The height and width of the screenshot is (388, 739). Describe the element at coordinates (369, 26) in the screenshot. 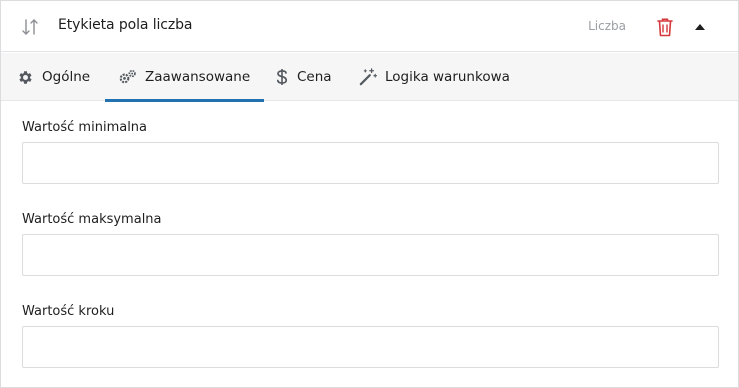

I see `field-header: Etykieta pola liczba Liczba` at that location.